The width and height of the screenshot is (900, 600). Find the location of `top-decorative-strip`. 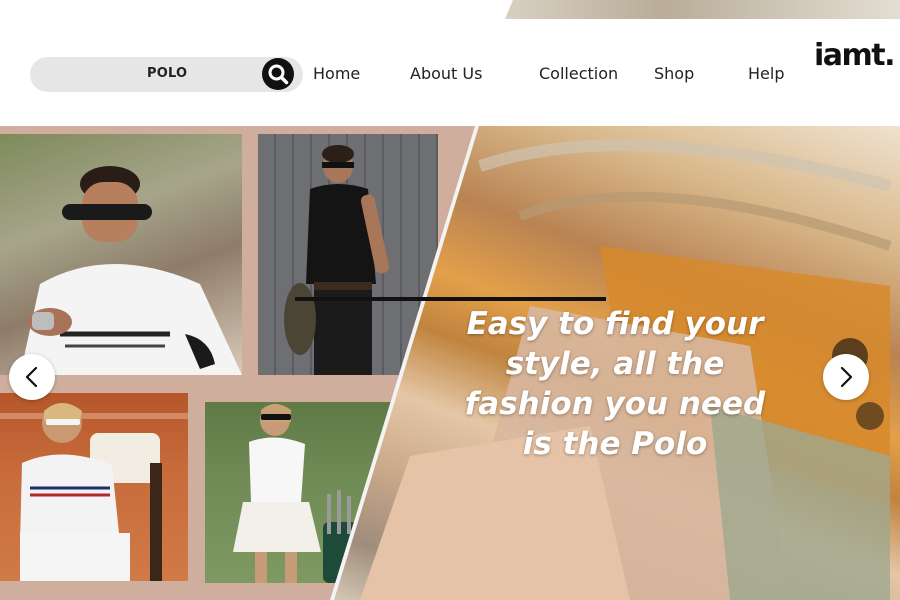

top-decorative-strip is located at coordinates (702, 9).